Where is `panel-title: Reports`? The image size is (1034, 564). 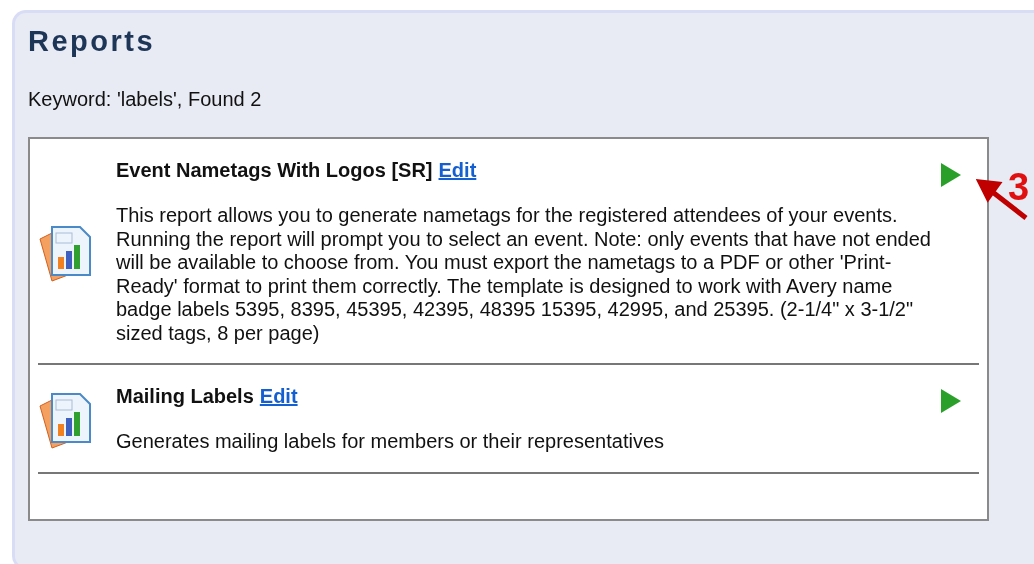
panel-title: Reports is located at coordinates (92, 41).